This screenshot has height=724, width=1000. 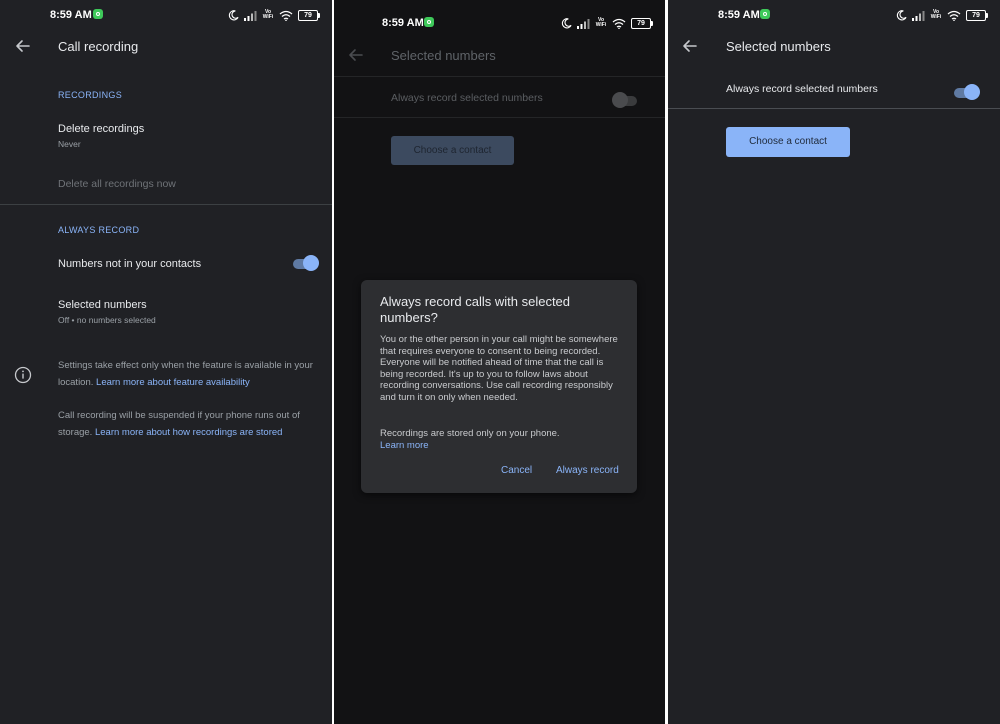 What do you see at coordinates (90, 95) in the screenshot?
I see `recordings-section-header: RECORDINGS` at bounding box center [90, 95].